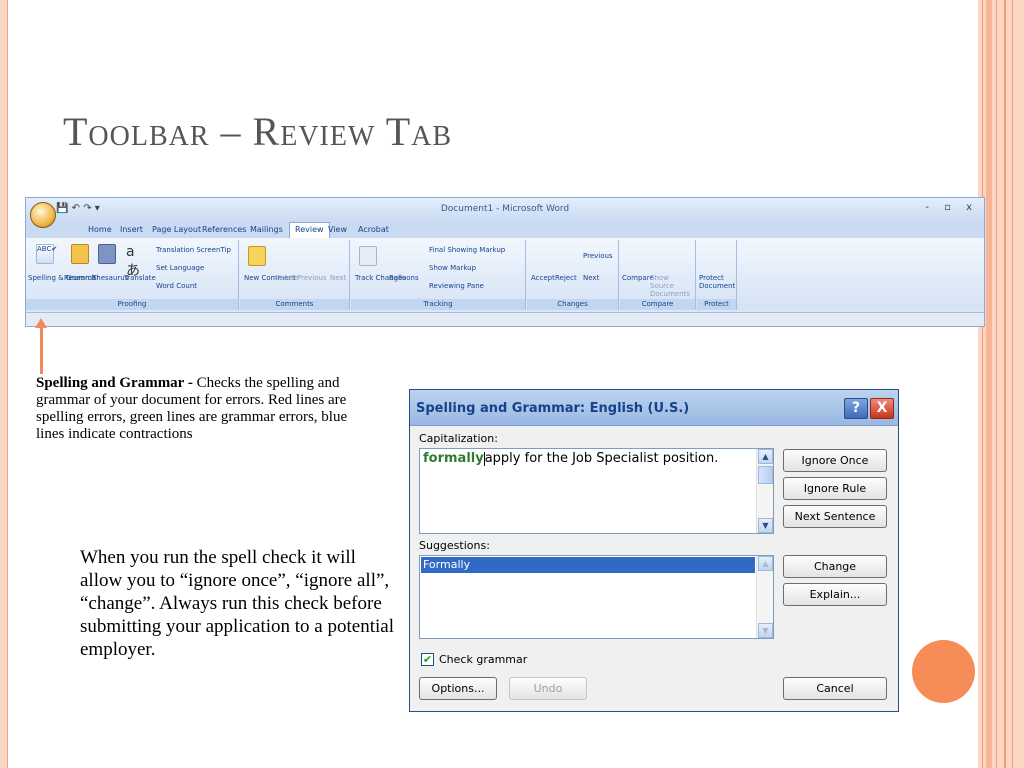  What do you see at coordinates (1001, 384) in the screenshot?
I see `right-frame-border` at bounding box center [1001, 384].